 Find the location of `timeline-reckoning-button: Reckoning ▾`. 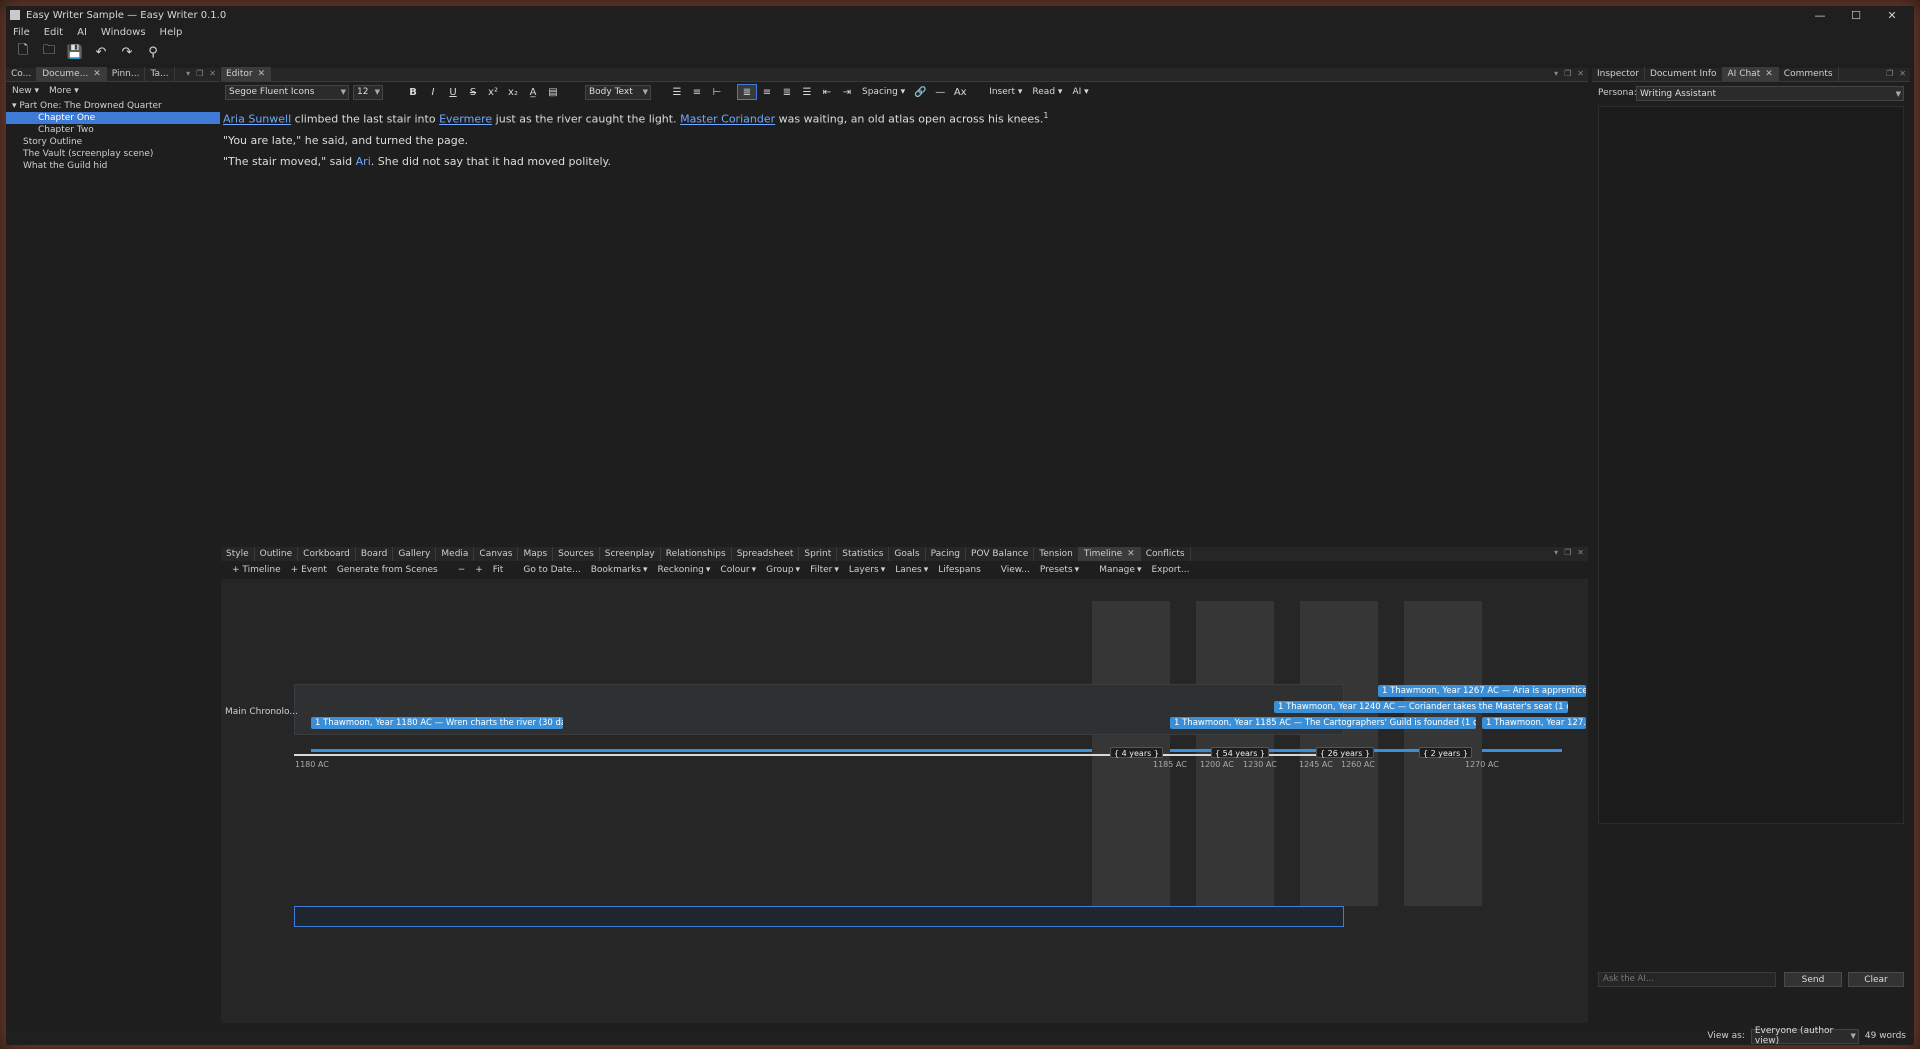

timeline-reckoning-button: Reckoning ▾ is located at coordinates (684, 570).